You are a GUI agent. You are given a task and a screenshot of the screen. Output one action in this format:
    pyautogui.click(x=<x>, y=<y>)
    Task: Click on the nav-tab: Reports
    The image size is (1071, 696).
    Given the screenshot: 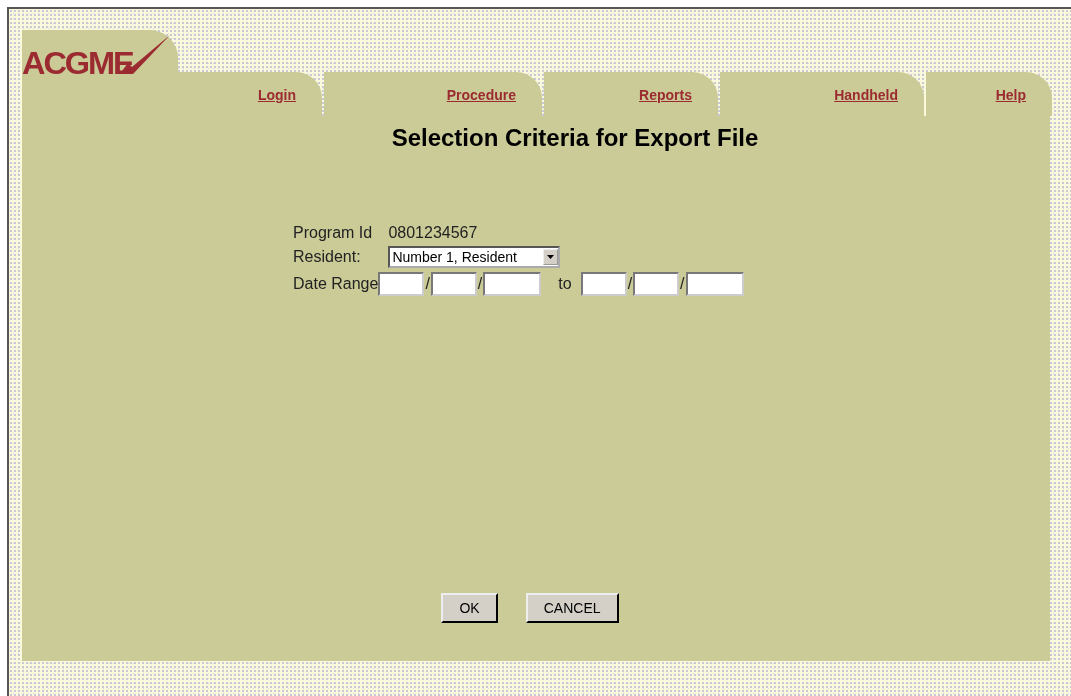 What is the action you would take?
    pyautogui.click(x=631, y=94)
    